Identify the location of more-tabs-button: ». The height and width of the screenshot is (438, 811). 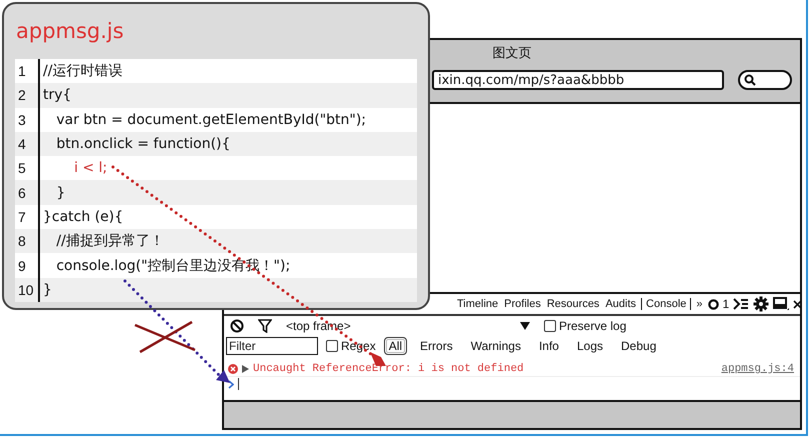
(699, 304).